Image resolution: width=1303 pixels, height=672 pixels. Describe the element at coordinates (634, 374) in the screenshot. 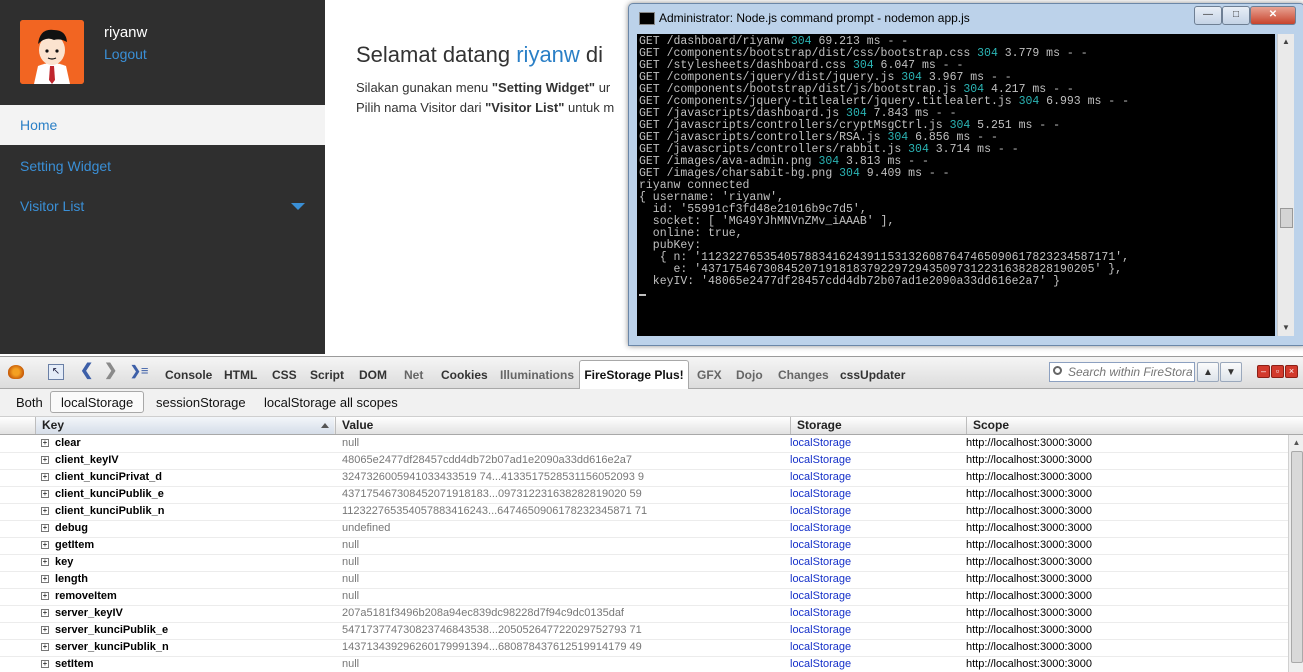

I see `tab-firestorage-plus: FireStorage Plus!` at that location.